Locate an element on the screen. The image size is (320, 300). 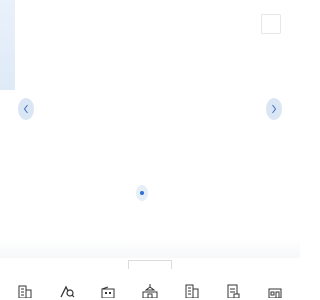
building-block-icon is located at coordinates (108, 292).